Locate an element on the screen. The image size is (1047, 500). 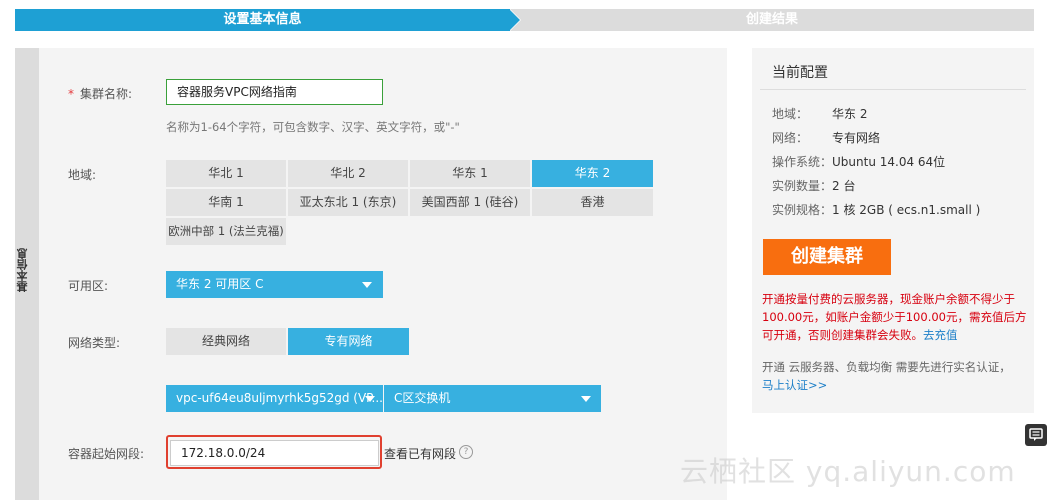
config-value: 1 核 2GB ( ecs.n1.small ) is located at coordinates (906, 210).